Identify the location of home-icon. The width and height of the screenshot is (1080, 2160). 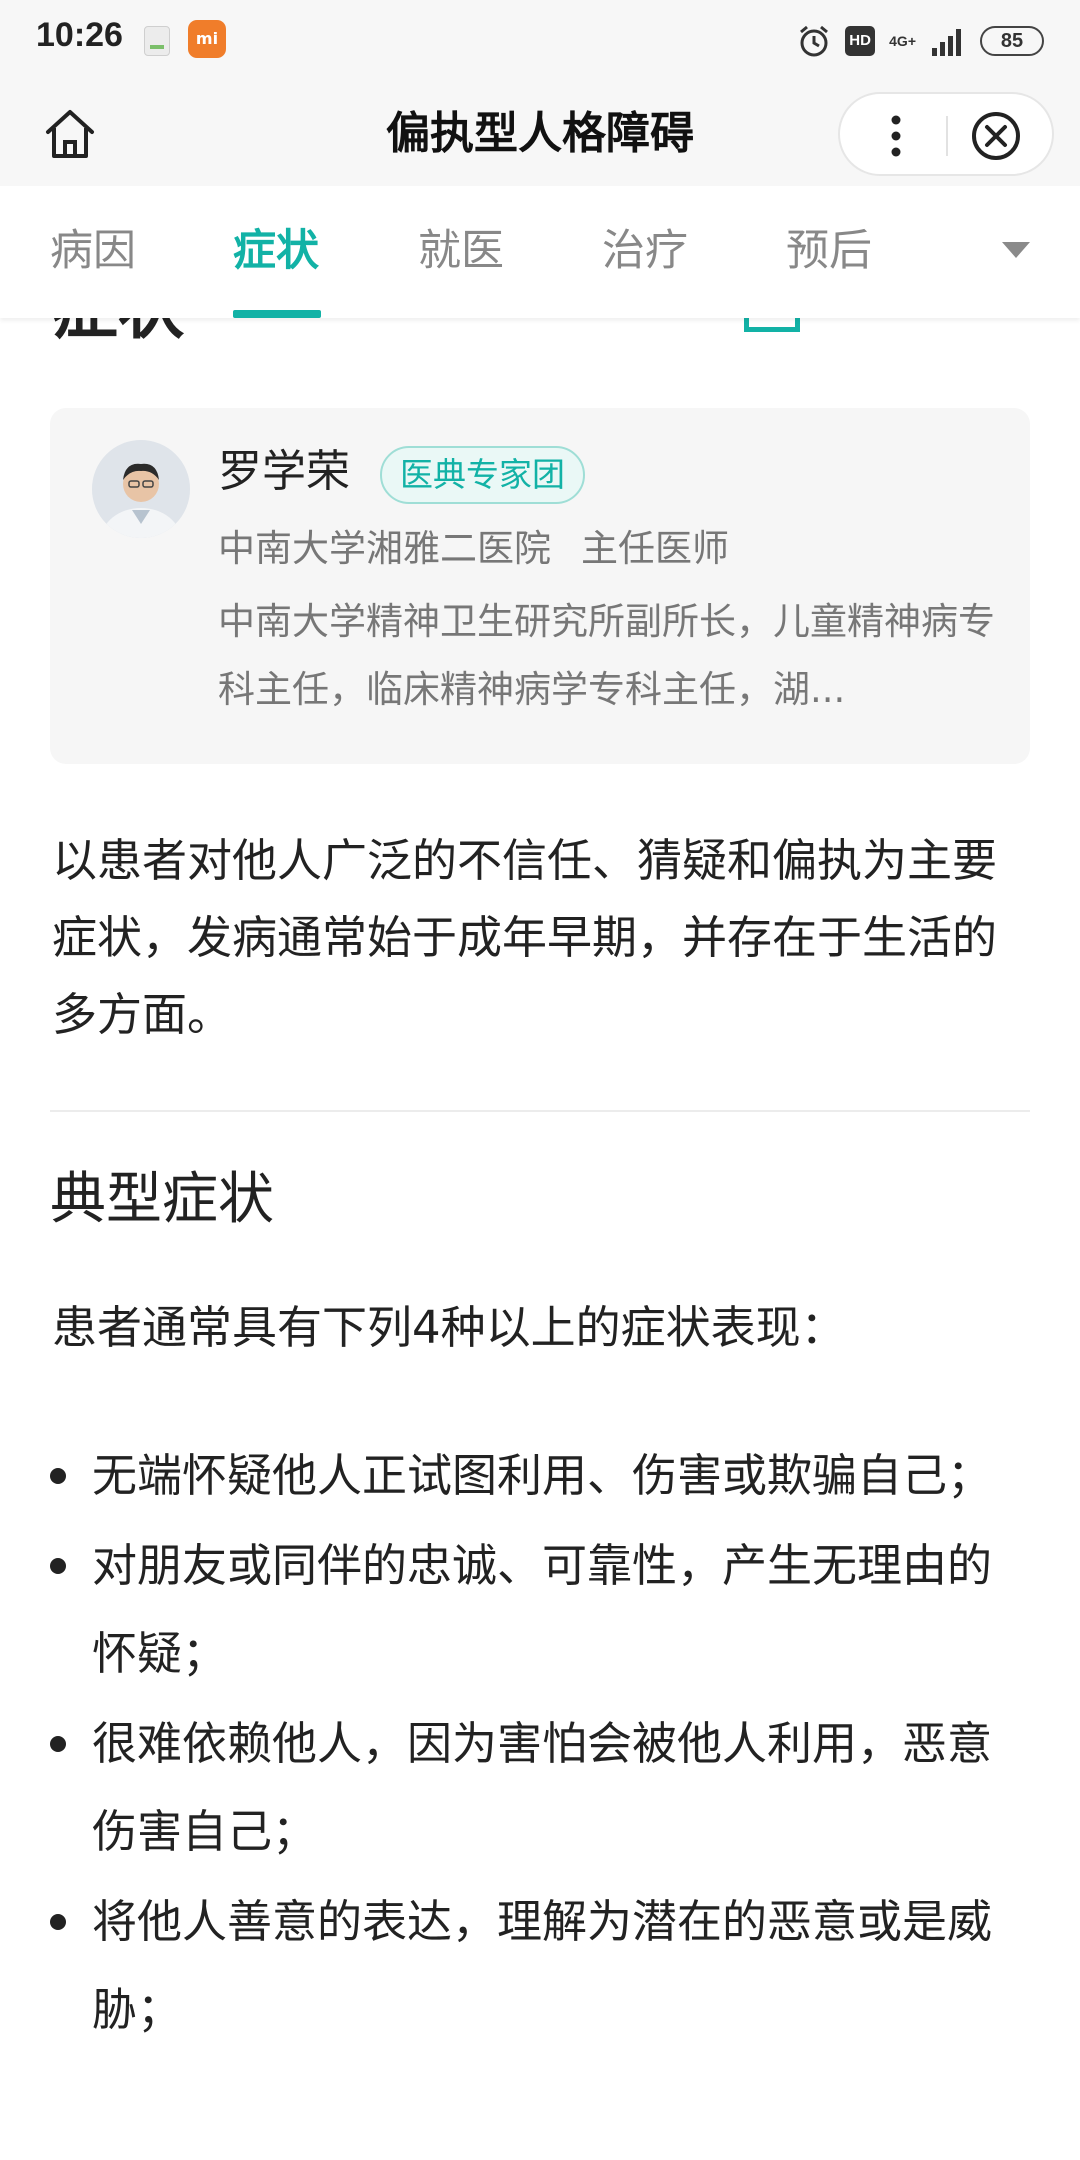
(70, 134).